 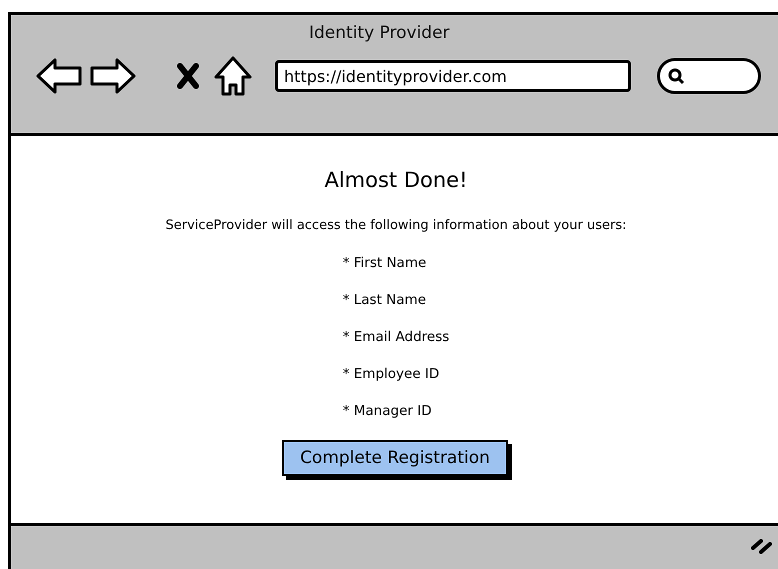 I want to click on resize-grip-icon, so click(x=762, y=545).